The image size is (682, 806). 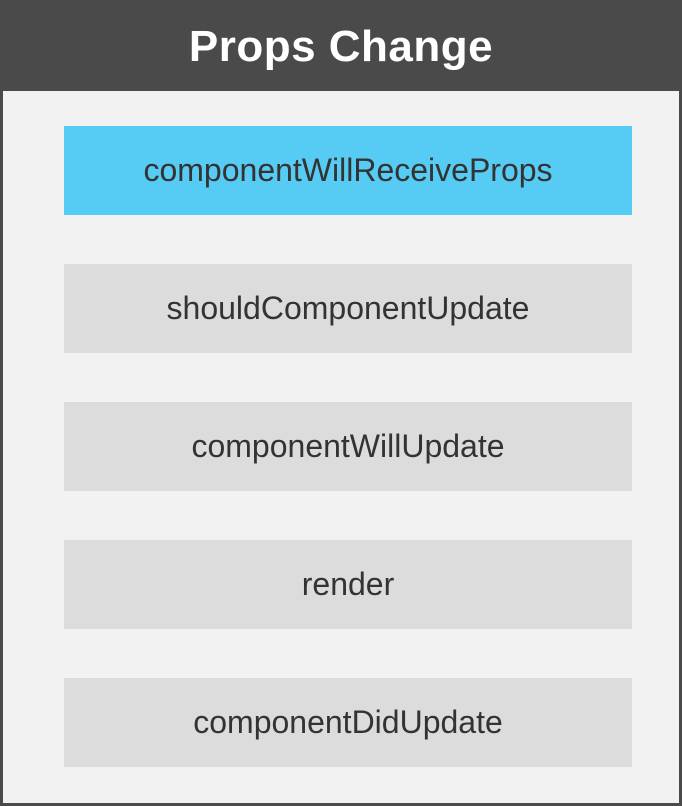 I want to click on step-component-did-update: componentDidUpdate, so click(x=348, y=722).